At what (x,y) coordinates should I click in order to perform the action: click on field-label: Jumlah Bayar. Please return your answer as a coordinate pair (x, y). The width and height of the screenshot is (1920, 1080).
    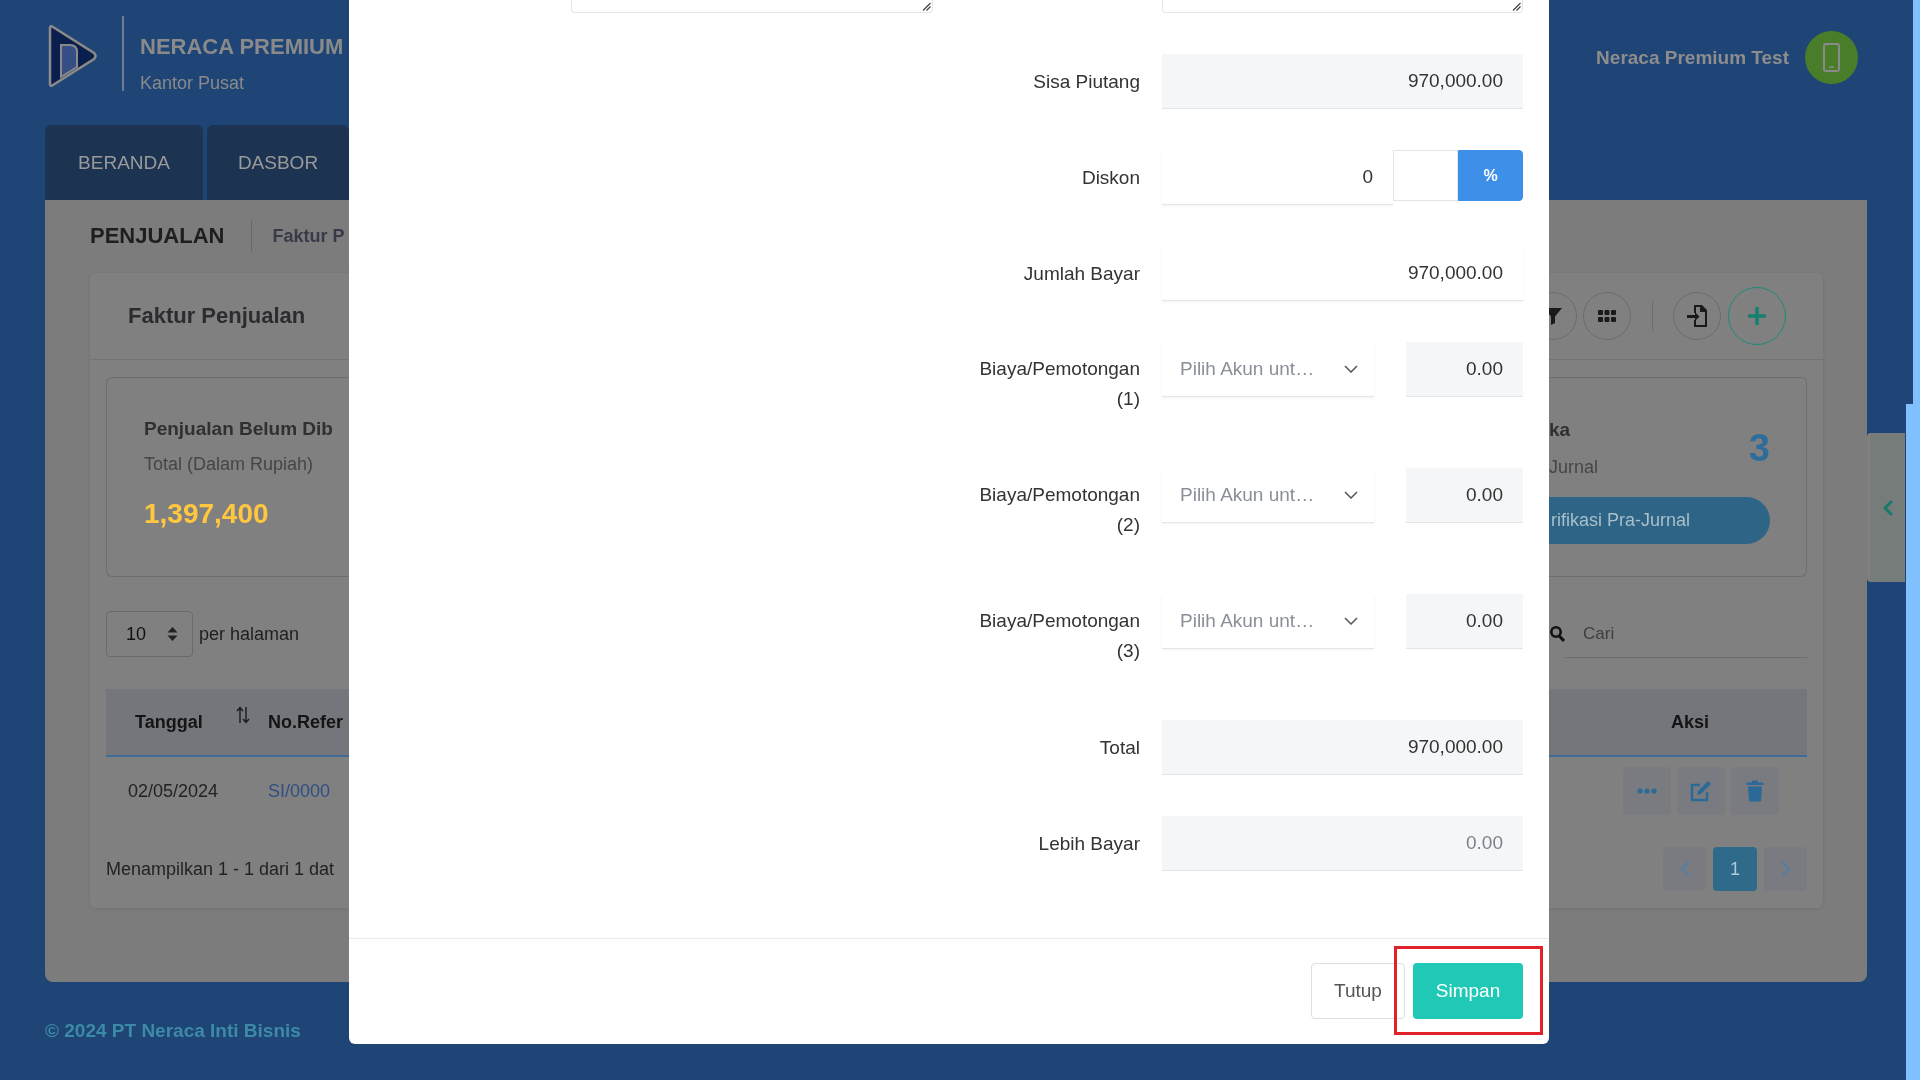
    Looking at the image, I should click on (1081, 273).